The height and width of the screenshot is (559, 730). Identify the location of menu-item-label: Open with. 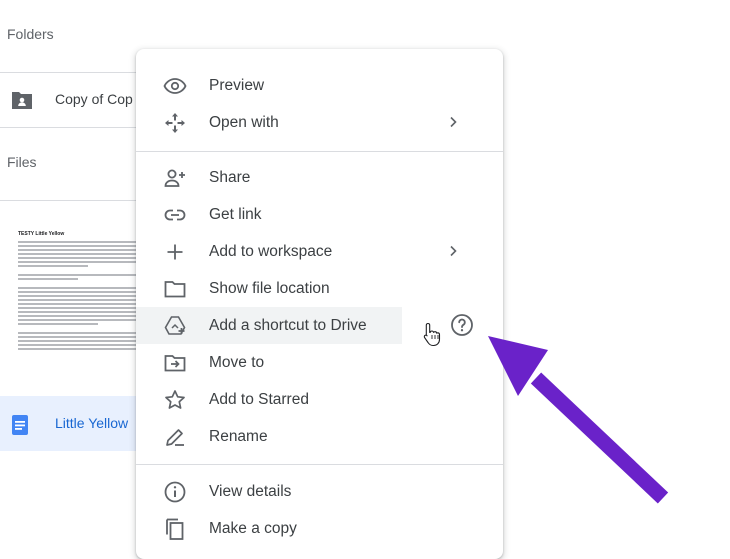
(244, 122).